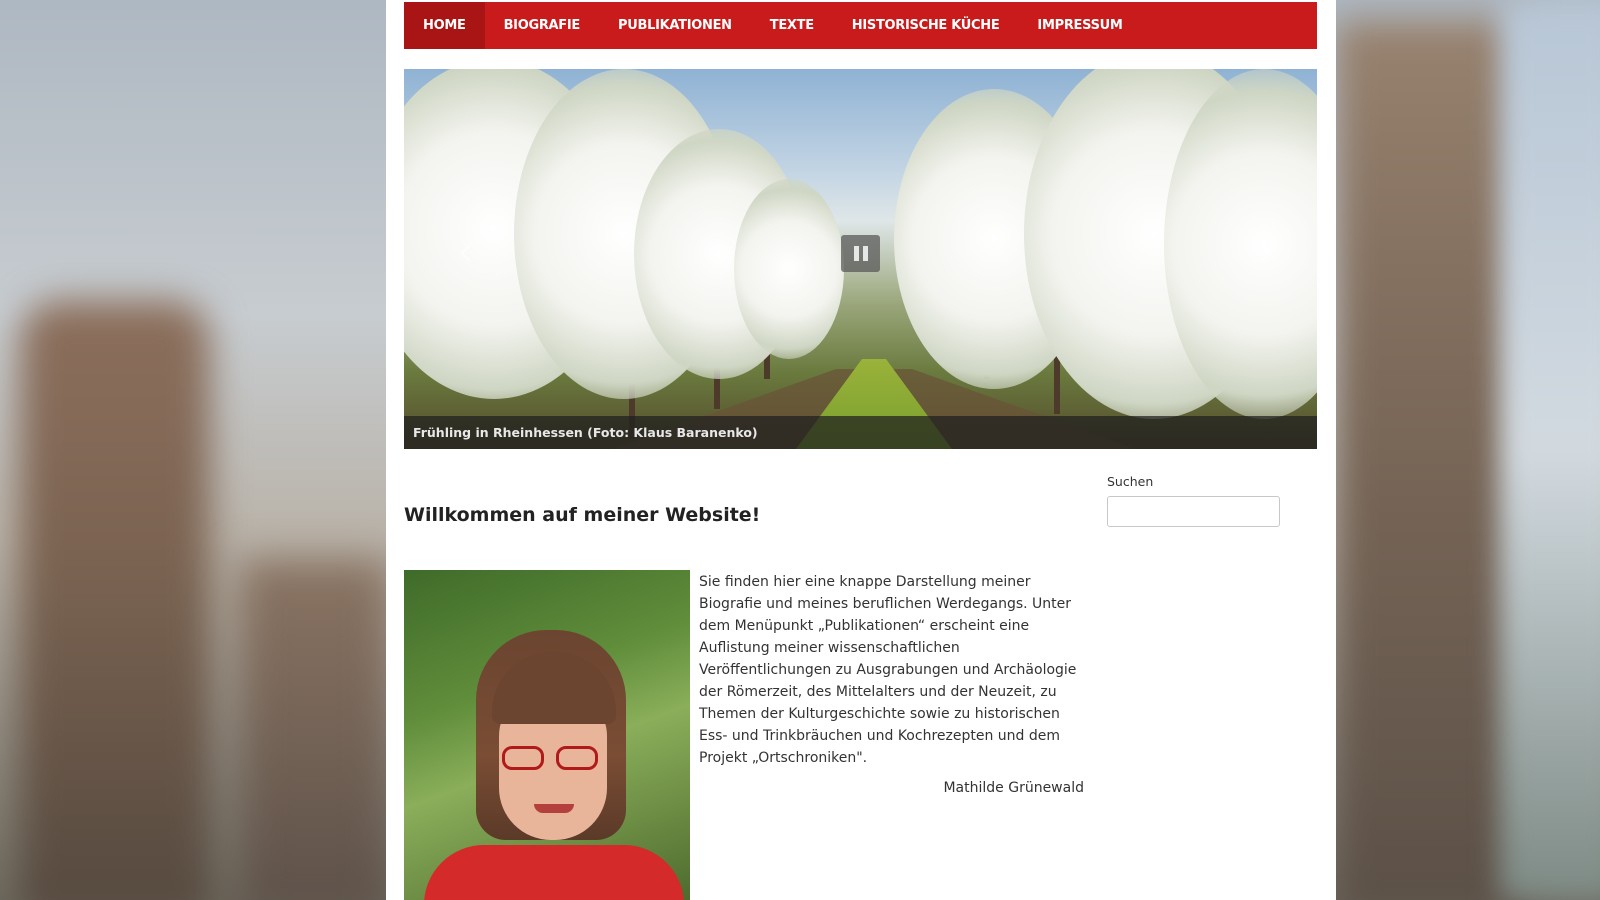 The height and width of the screenshot is (900, 1600). Describe the element at coordinates (547, 735) in the screenshot. I see `author-portrait` at that location.